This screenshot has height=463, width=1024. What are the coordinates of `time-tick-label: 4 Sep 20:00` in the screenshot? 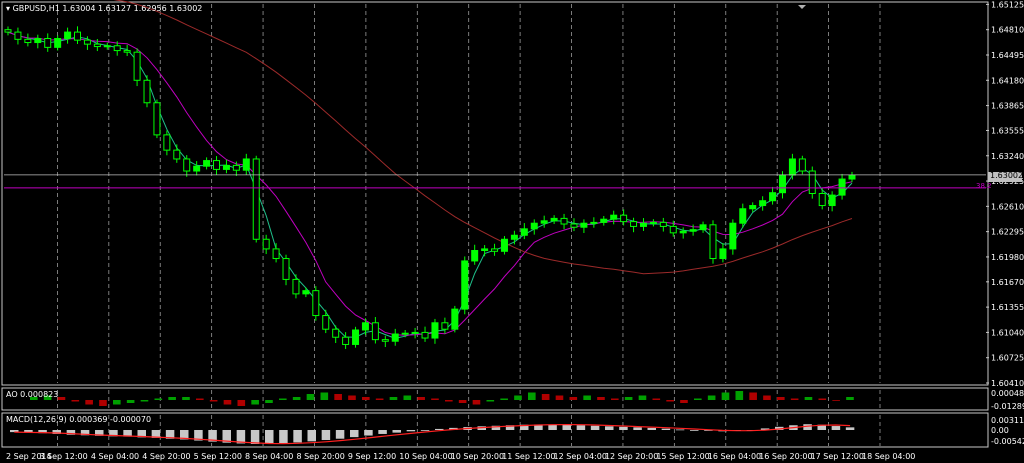 It's located at (166, 456).